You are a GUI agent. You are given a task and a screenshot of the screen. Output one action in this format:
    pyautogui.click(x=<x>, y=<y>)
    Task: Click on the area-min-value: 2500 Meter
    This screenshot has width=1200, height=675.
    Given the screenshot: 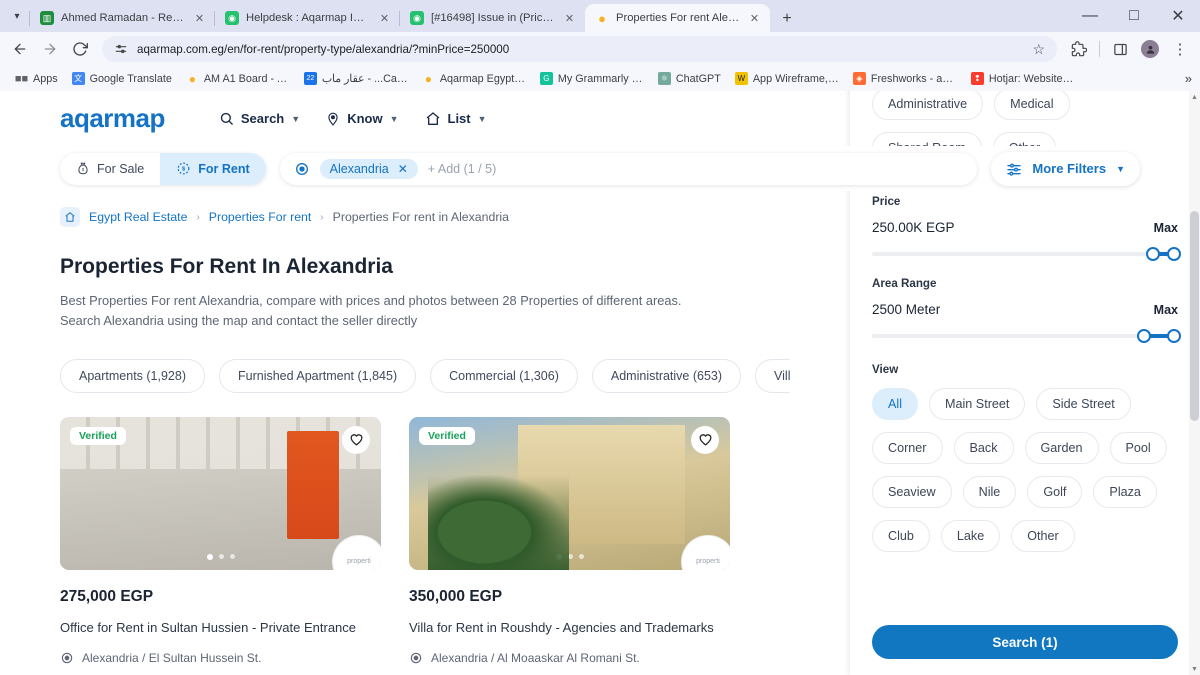 What is the action you would take?
    pyautogui.click(x=906, y=309)
    